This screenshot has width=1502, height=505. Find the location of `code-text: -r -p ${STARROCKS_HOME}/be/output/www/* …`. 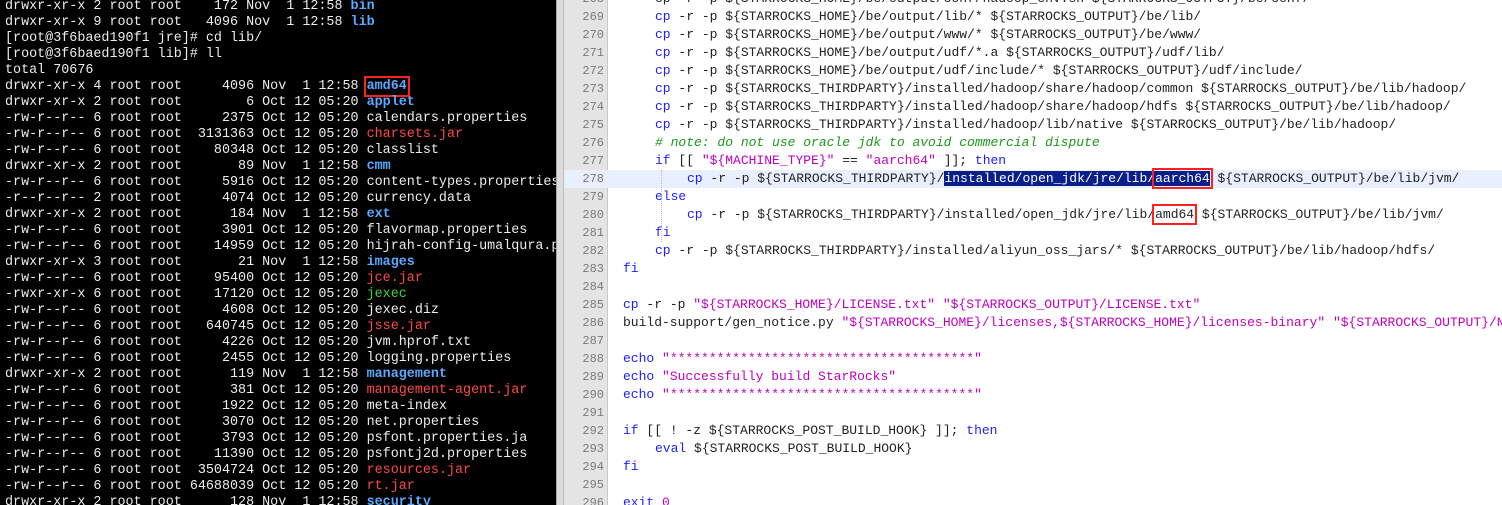

code-text: -r -p ${STARROCKS_HOME}/be/output/www/* … is located at coordinates (936, 34).